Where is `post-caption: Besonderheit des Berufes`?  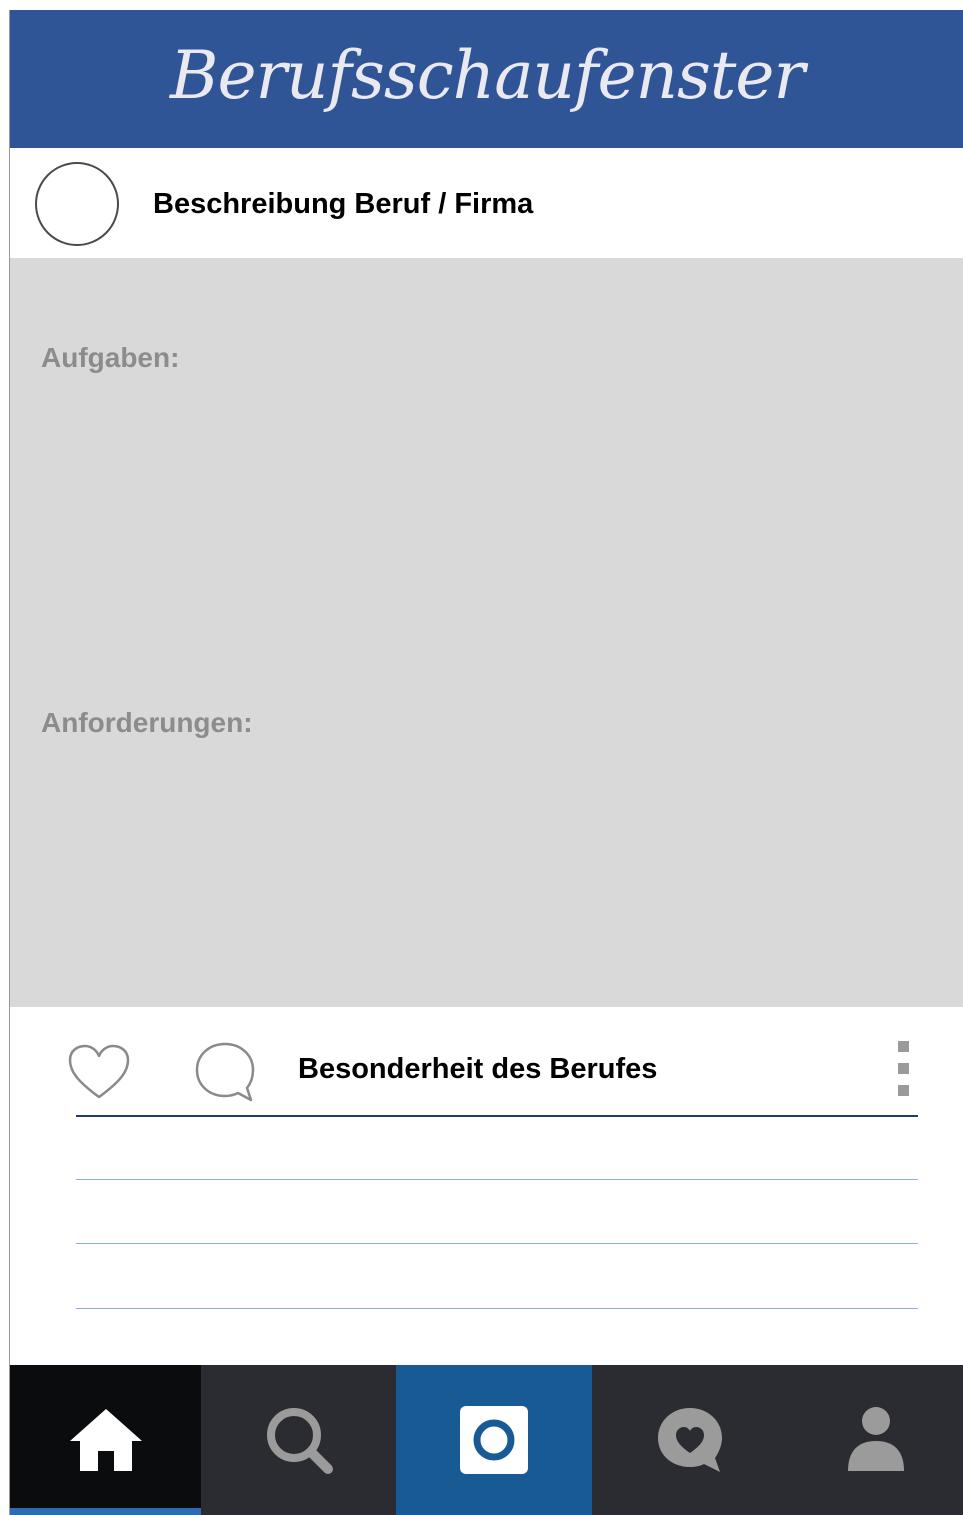
post-caption: Besonderheit des Berufes is located at coordinates (478, 1069).